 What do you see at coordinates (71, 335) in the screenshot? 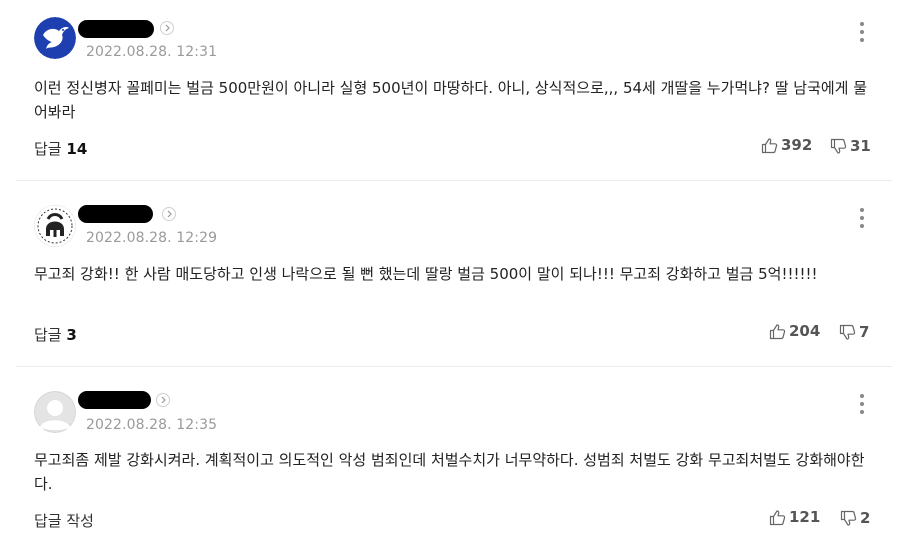
I see `reply-count: 3` at bounding box center [71, 335].